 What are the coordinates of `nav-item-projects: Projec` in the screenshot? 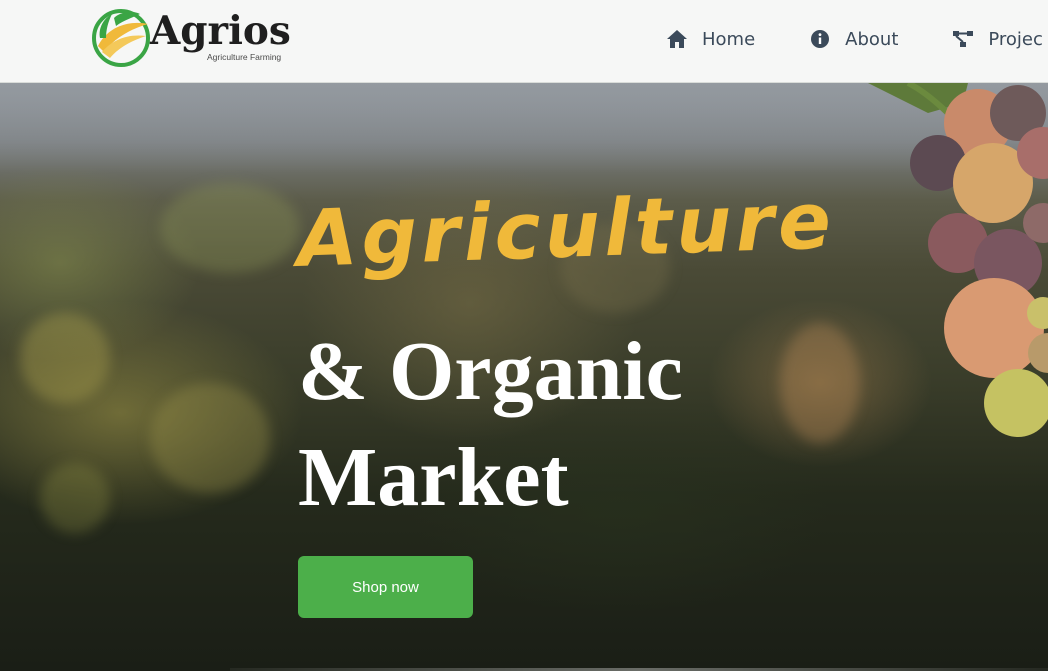 It's located at (997, 39).